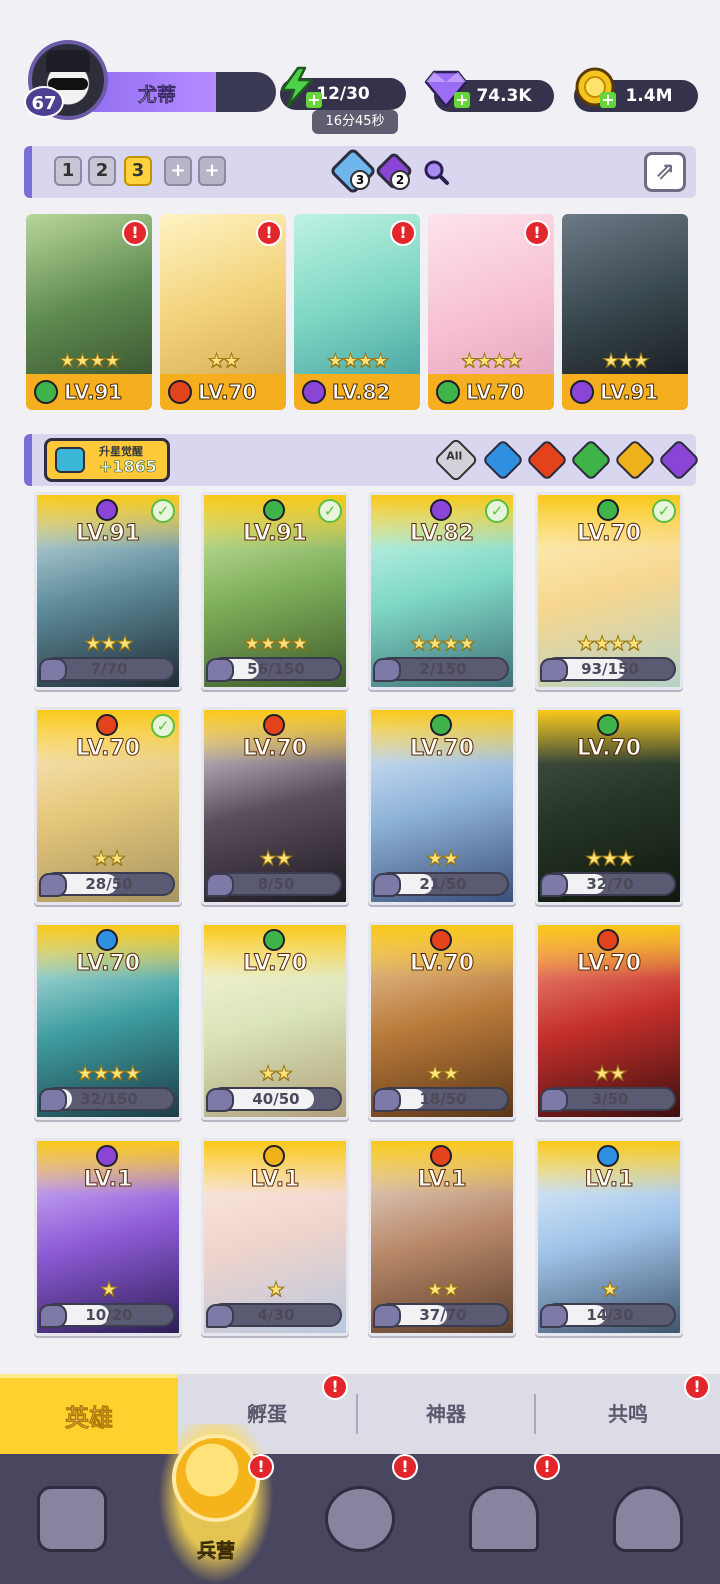  What do you see at coordinates (635, 460) in the screenshot?
I see `filter-light-icon` at bounding box center [635, 460].